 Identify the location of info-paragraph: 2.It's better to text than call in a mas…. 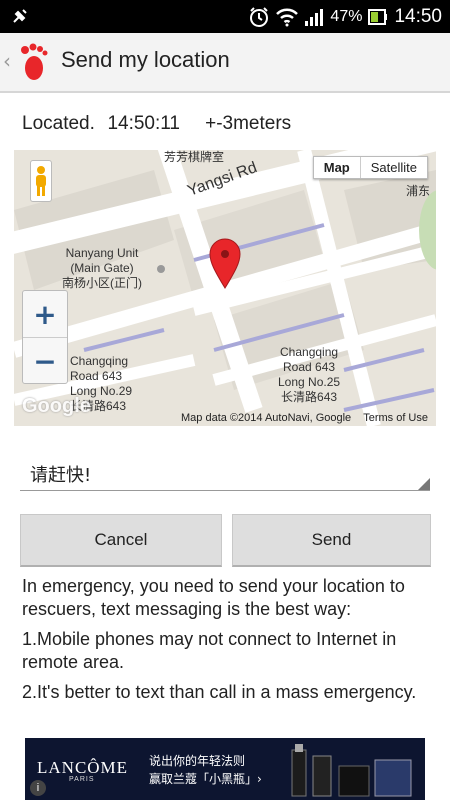
(219, 692).